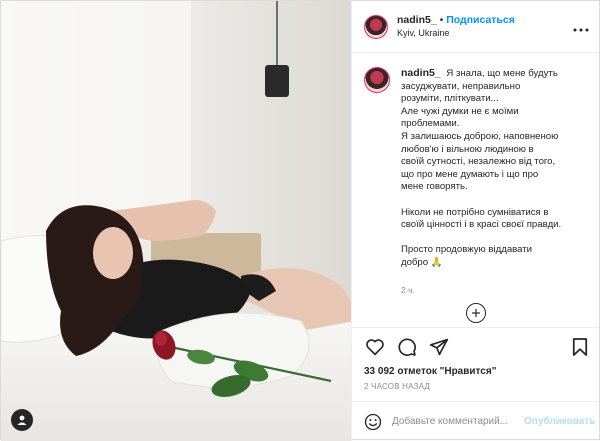 This screenshot has height=441, width=600. I want to click on caption-avatar, so click(377, 80).